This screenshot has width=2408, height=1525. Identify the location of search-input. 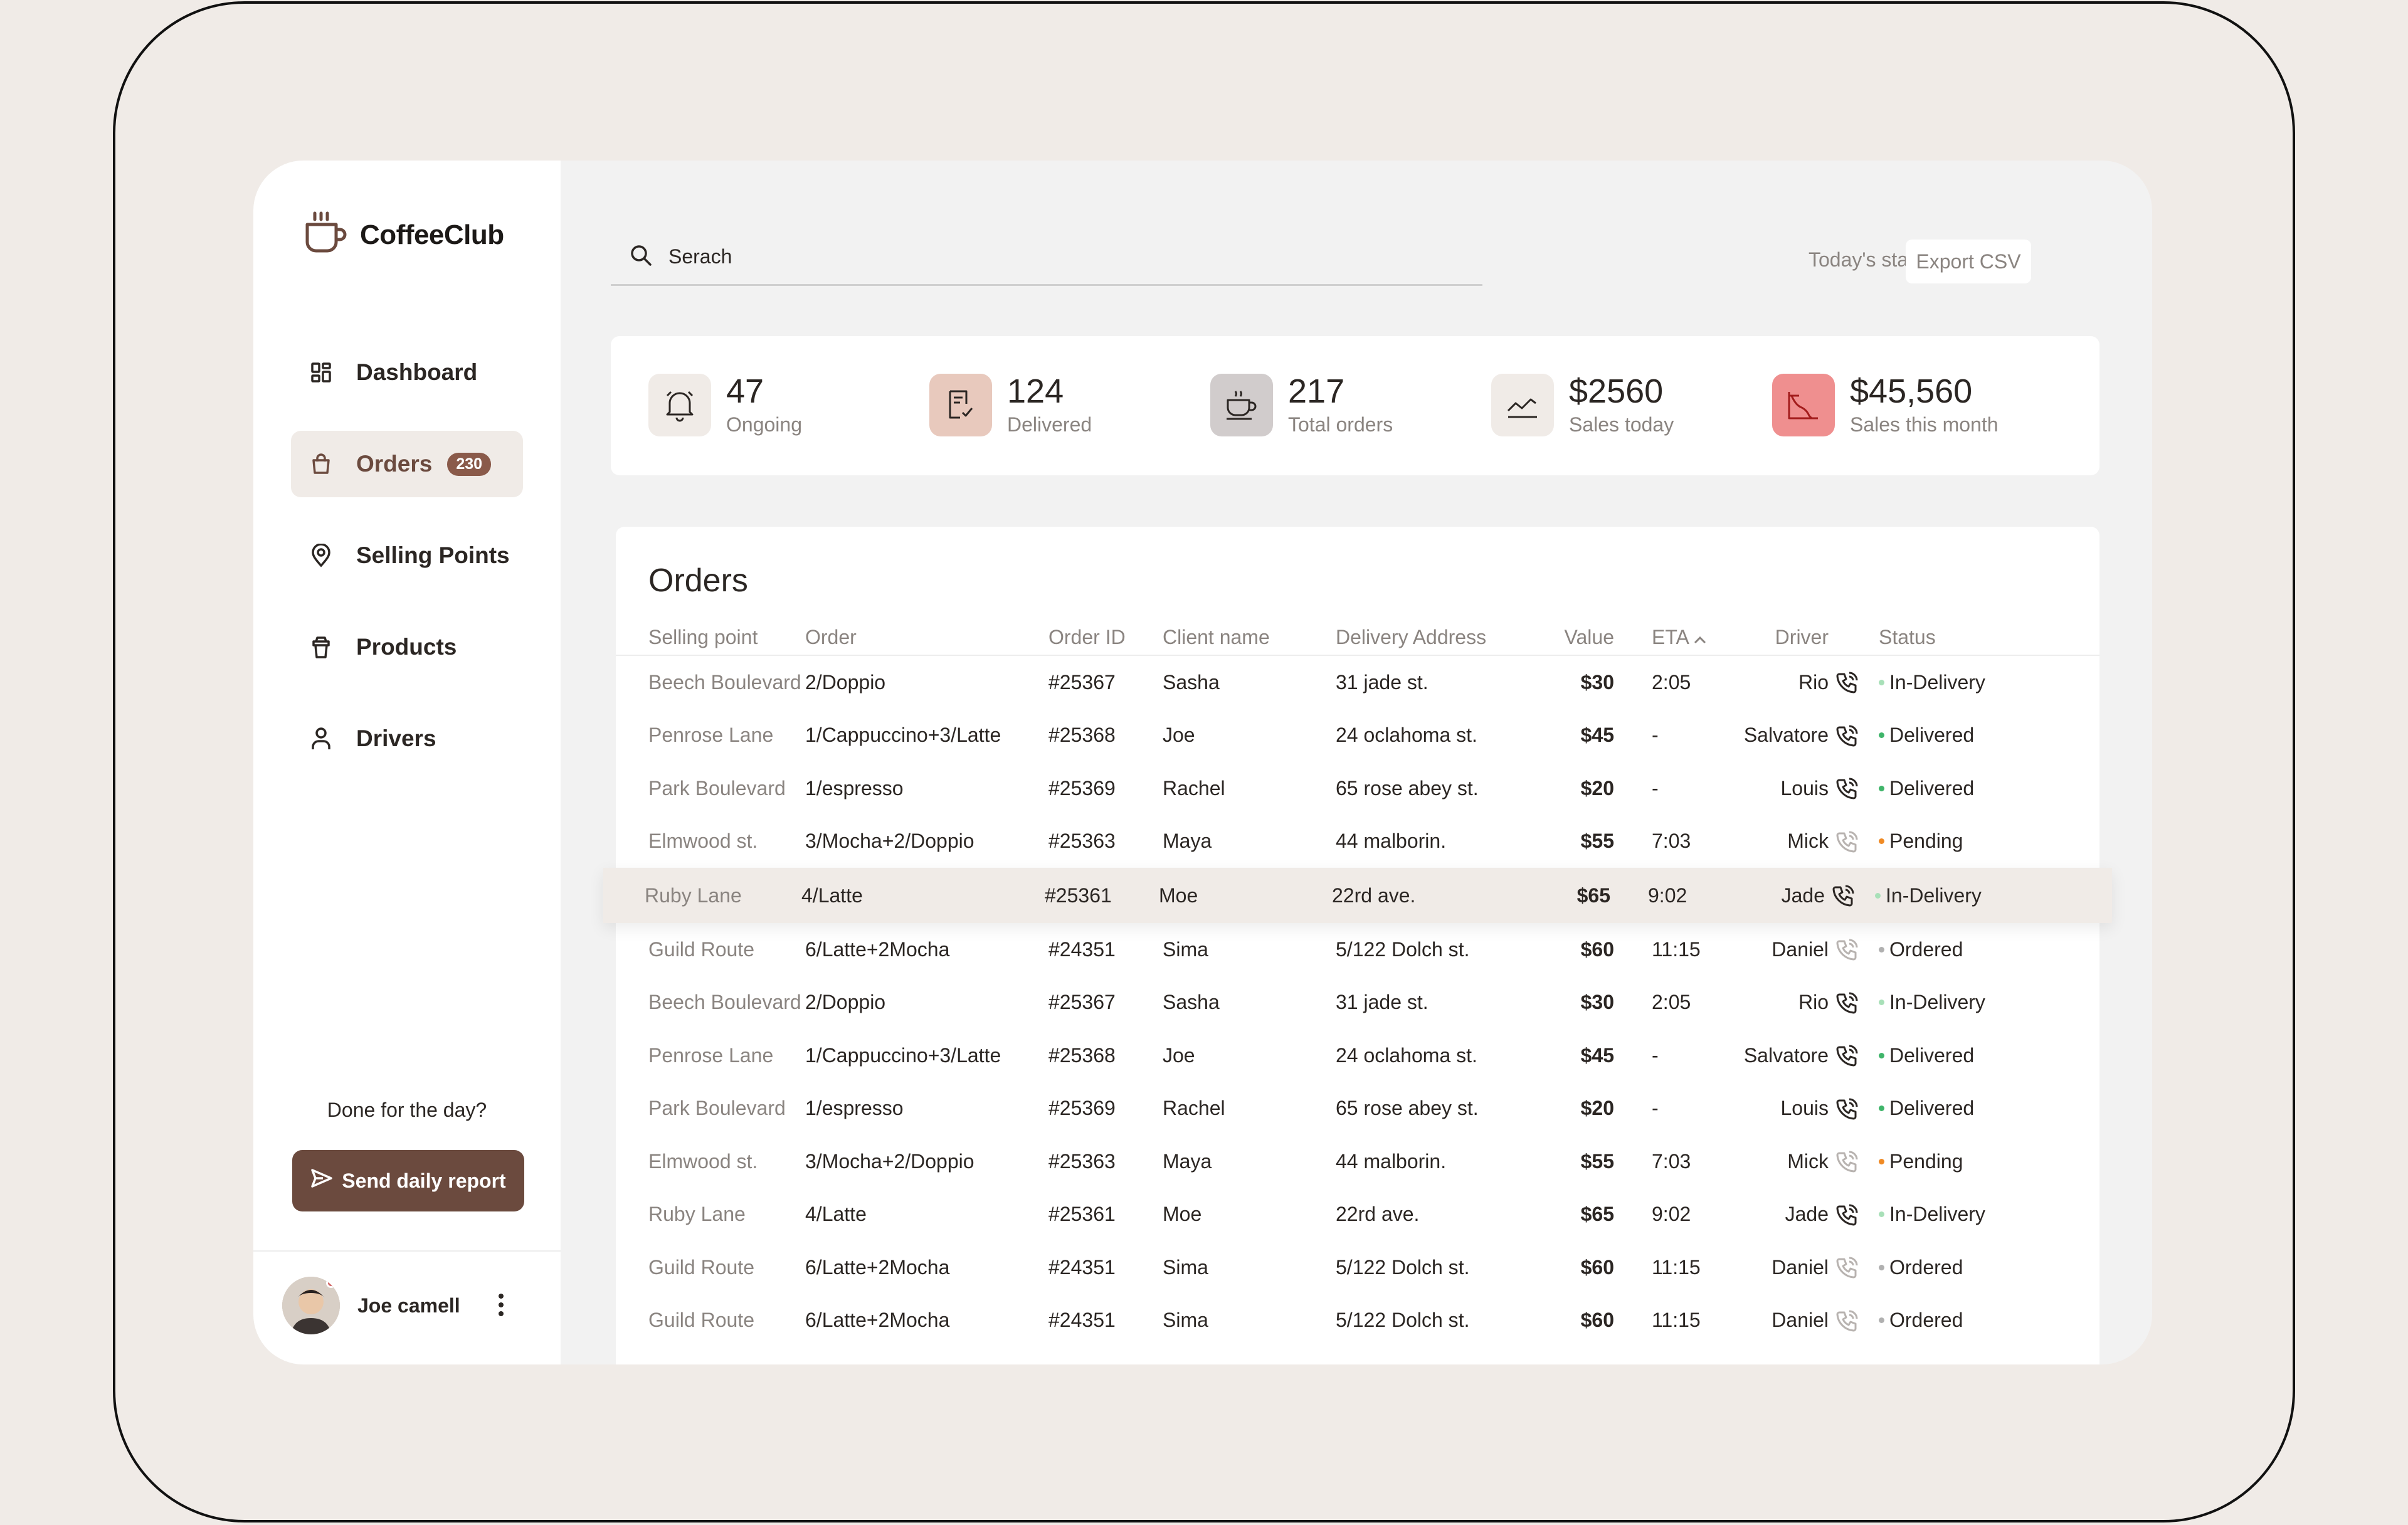
(1044, 256).